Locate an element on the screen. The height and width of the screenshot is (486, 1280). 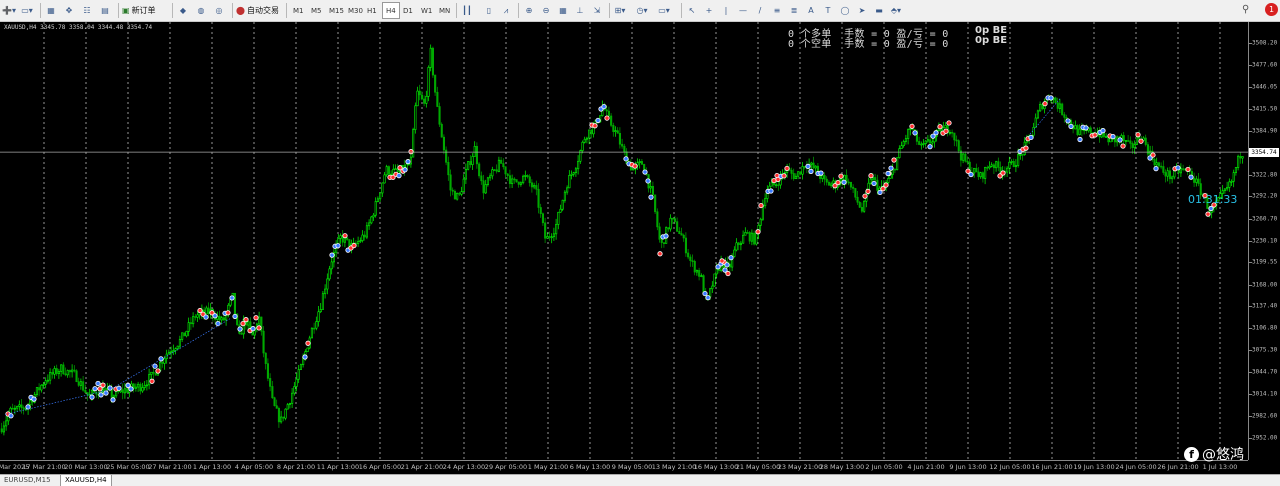
data-window-button: ☷ is located at coordinates (87, 10).